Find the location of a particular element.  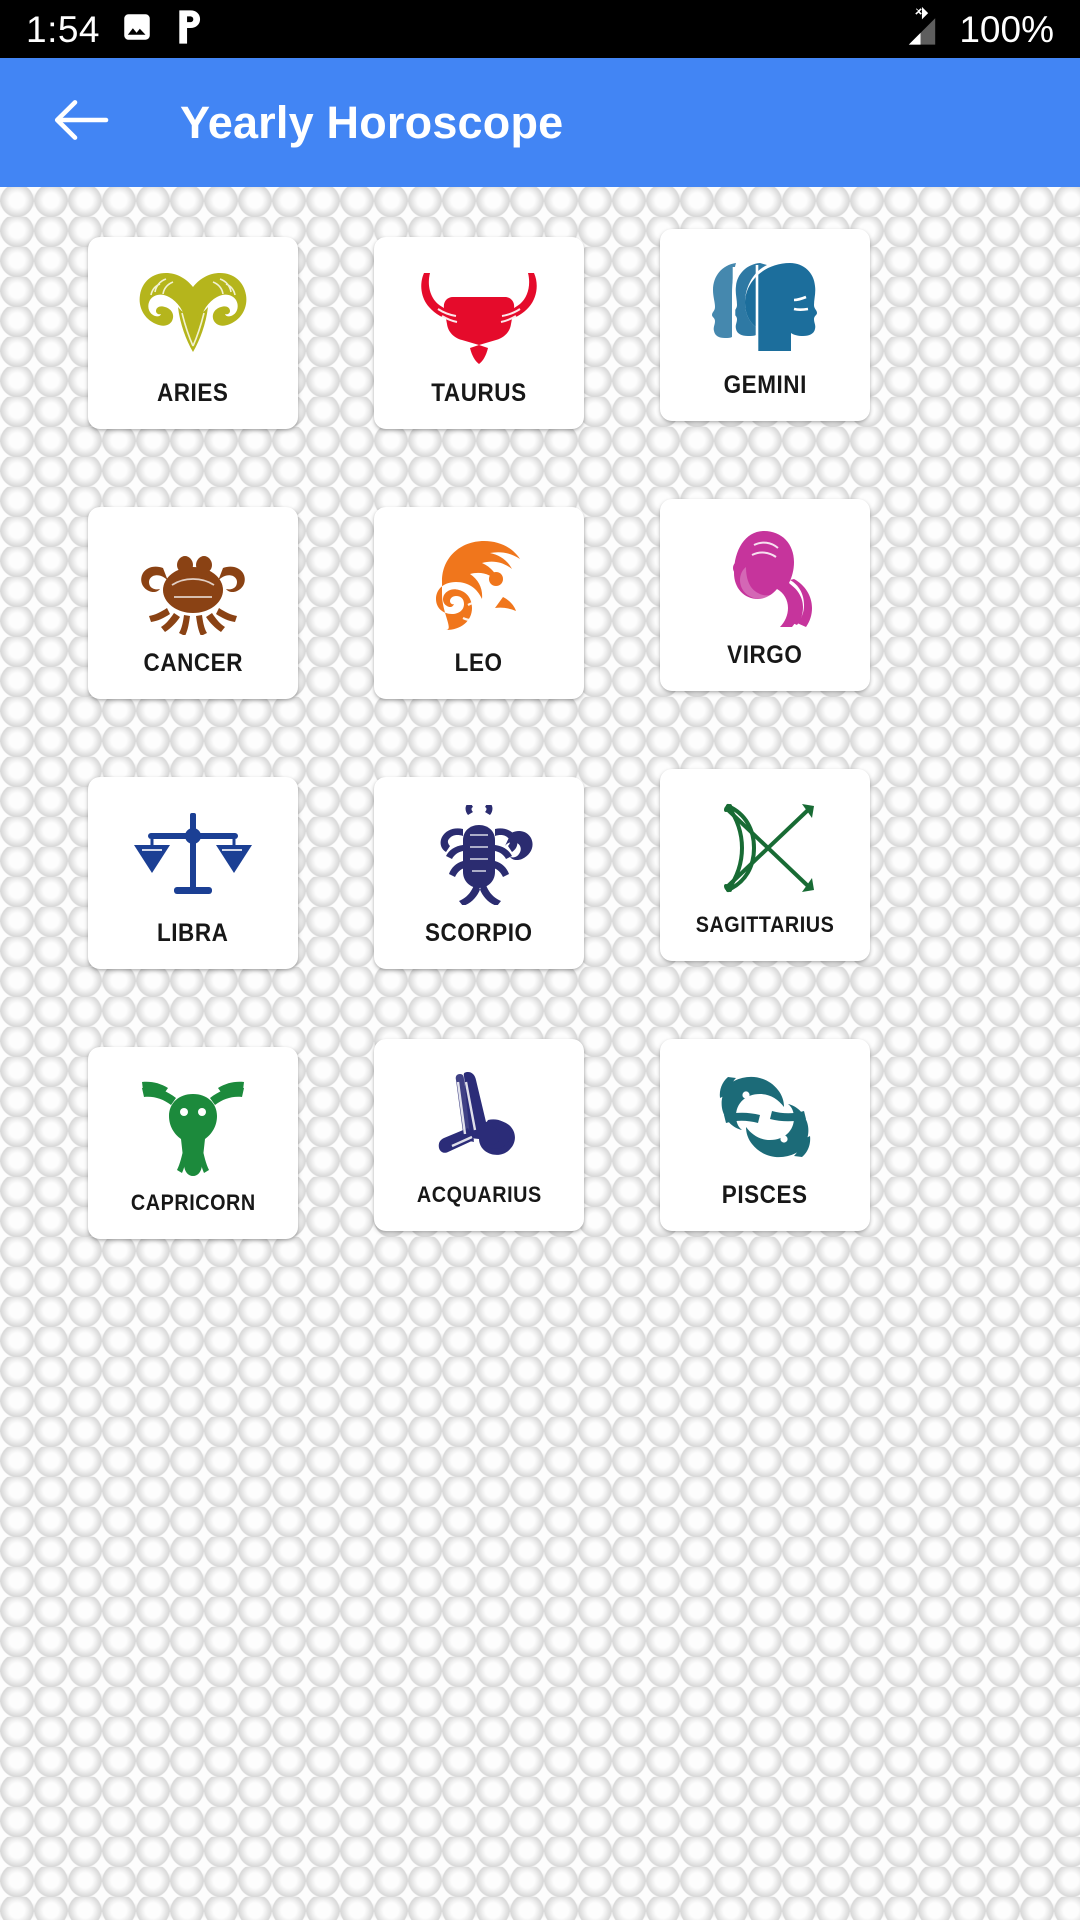

sagittarius-bow-icon is located at coordinates (765, 848).